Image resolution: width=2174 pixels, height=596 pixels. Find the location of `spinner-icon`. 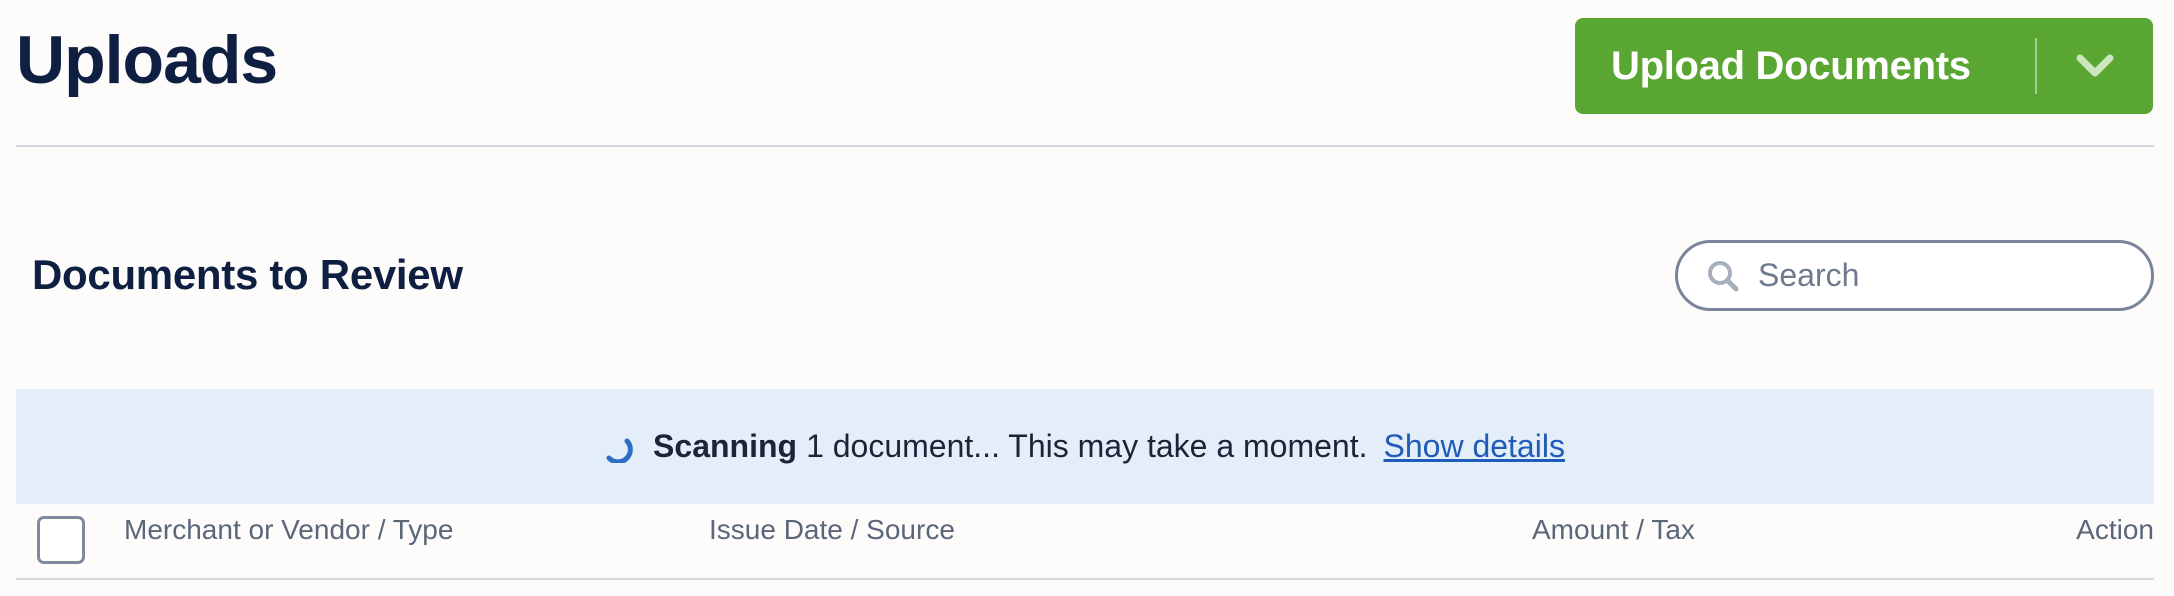

spinner-icon is located at coordinates (619, 450).